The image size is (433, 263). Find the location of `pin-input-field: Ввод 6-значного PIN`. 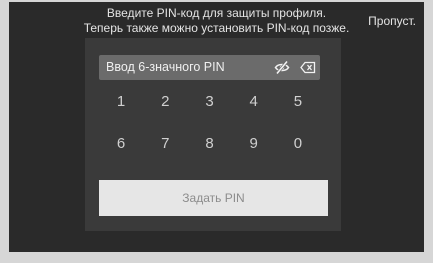

pin-input-field: Ввод 6-значного PIN is located at coordinates (209, 67).